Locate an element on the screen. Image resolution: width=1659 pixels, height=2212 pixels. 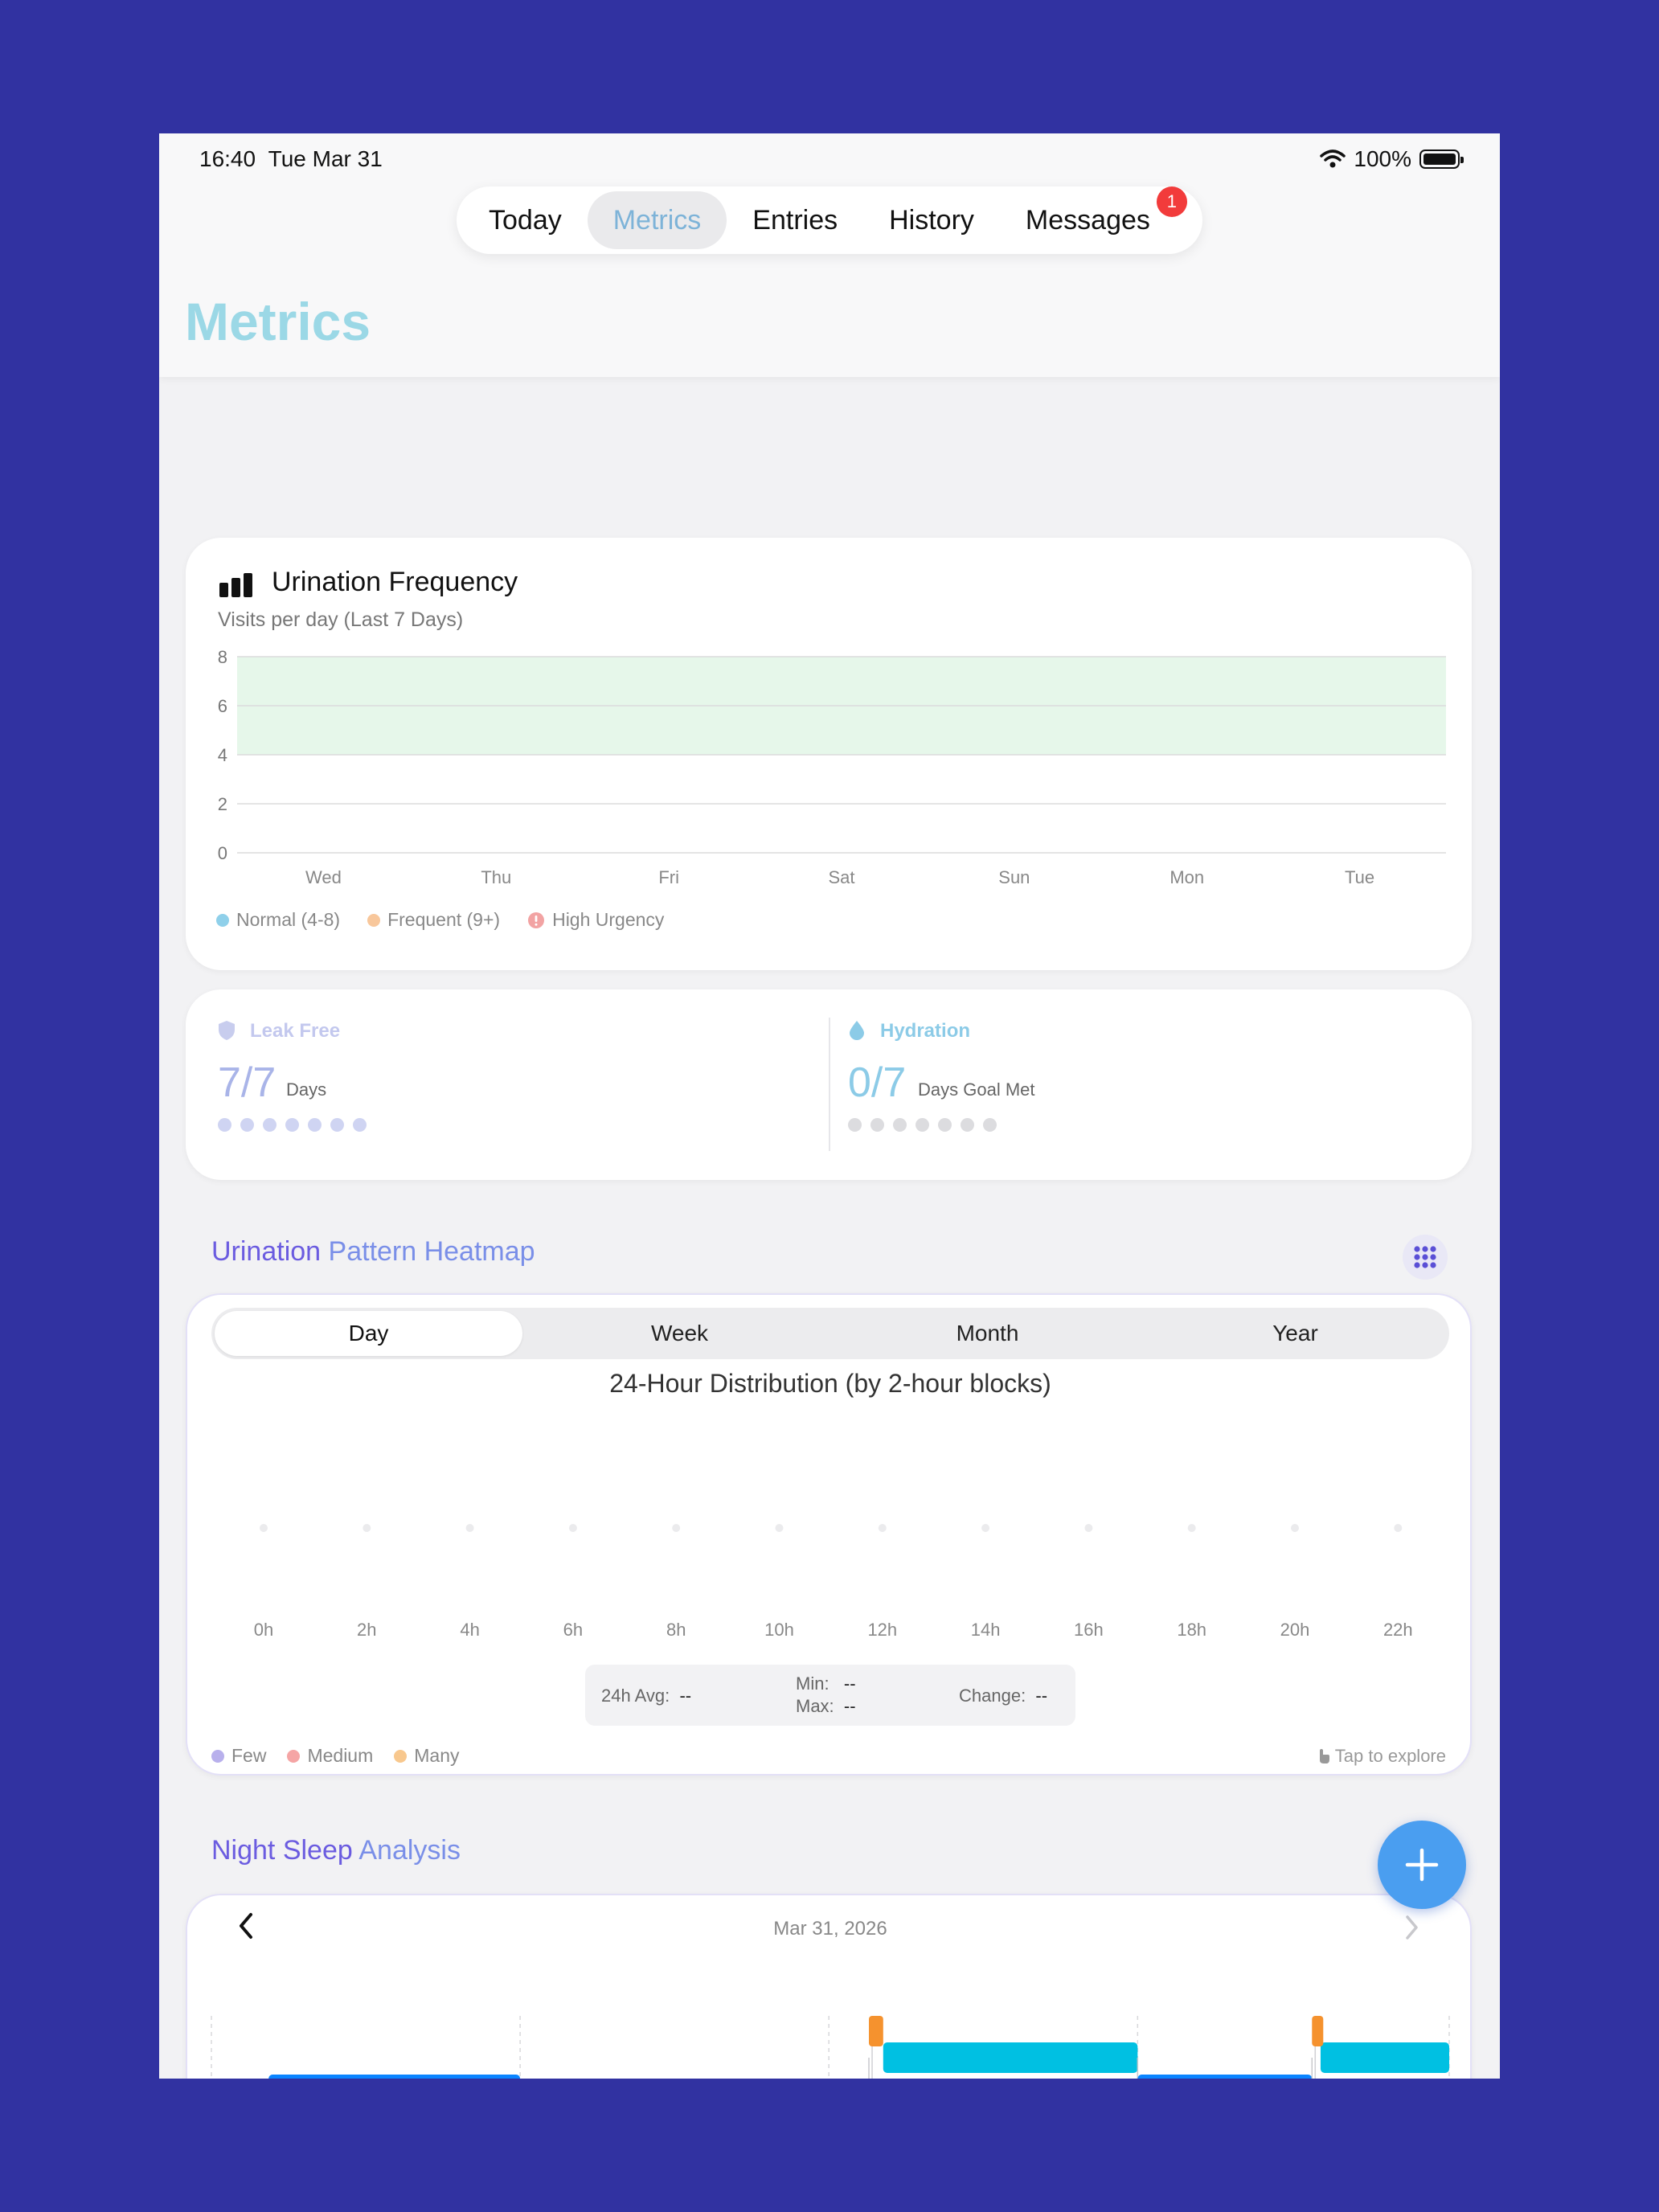
add-entry-button is located at coordinates (1422, 1865).